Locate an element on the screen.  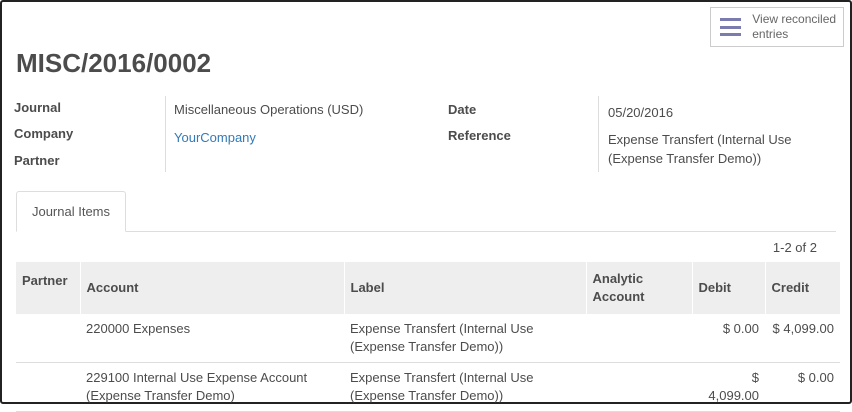
tab-bar-divider is located at coordinates (426, 231).